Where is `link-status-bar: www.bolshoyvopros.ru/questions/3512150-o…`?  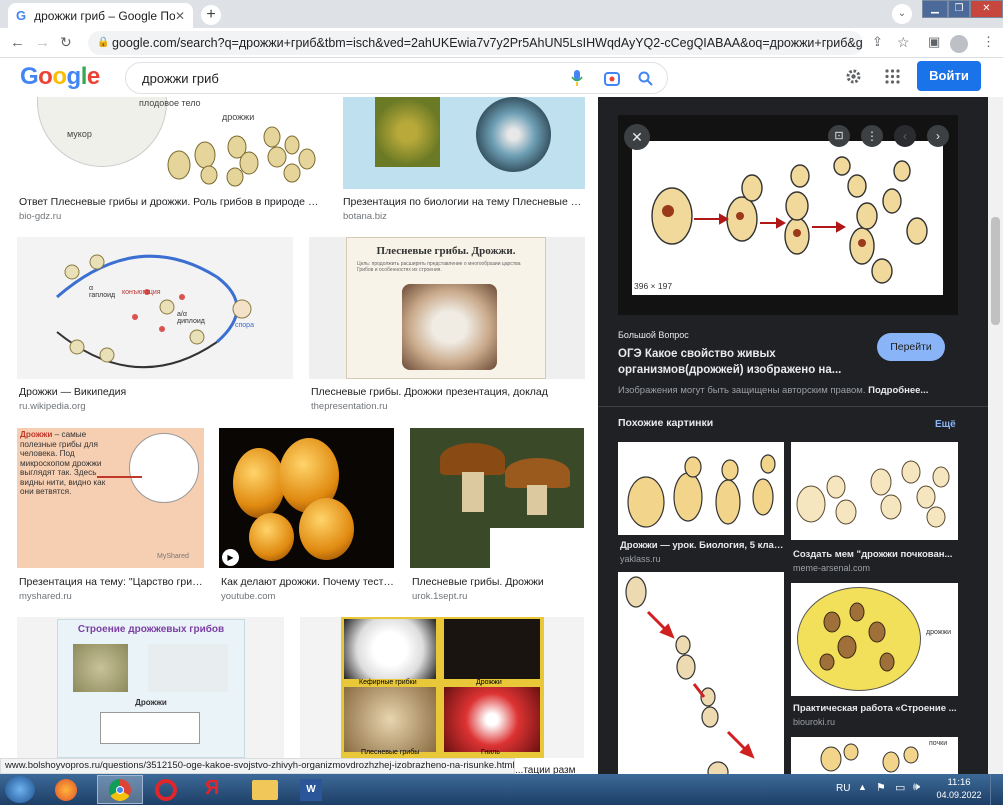 link-status-bar: www.bolshoyvopros.ru/questions/3512150-o… is located at coordinates (257, 766).